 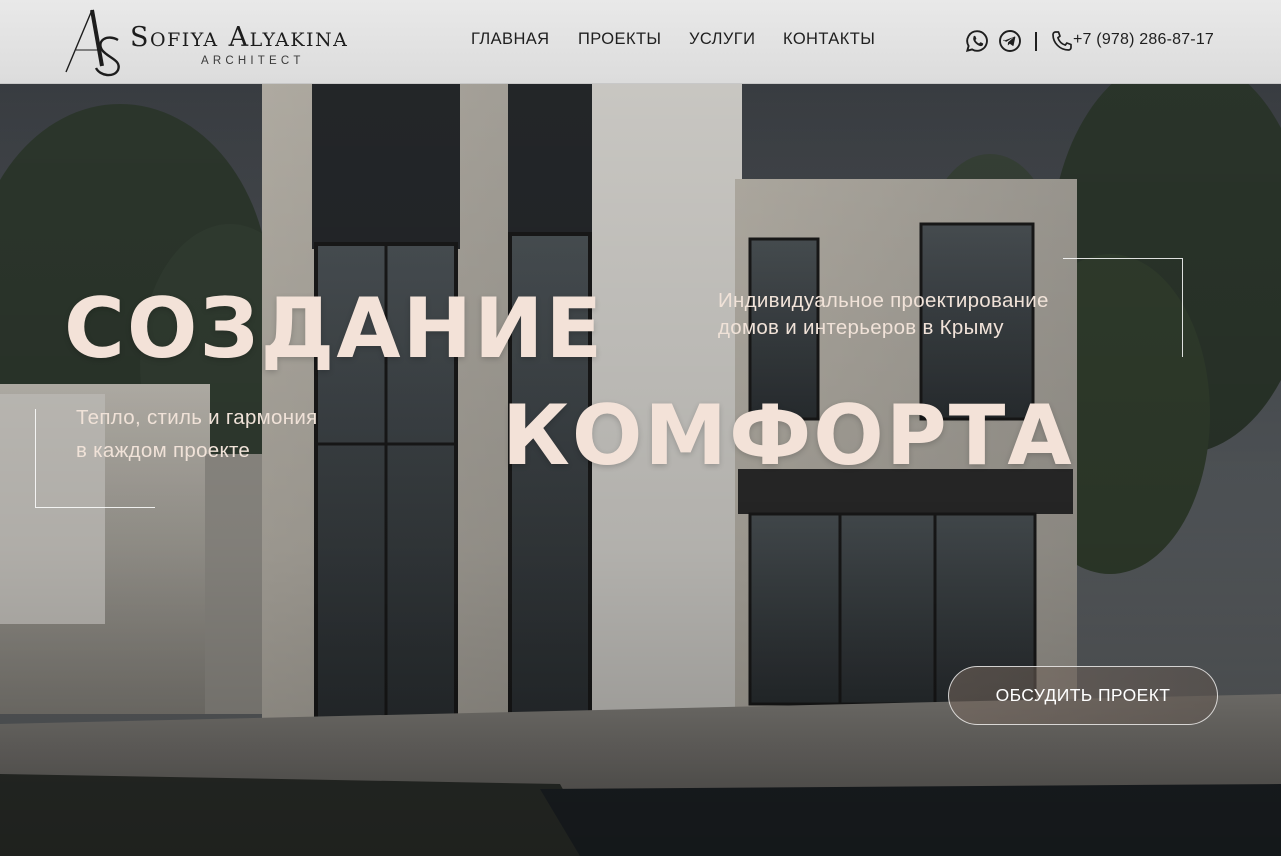 What do you see at coordinates (619, 39) in the screenshot?
I see `nav-item-projects: ПРОЕКТЫ` at bounding box center [619, 39].